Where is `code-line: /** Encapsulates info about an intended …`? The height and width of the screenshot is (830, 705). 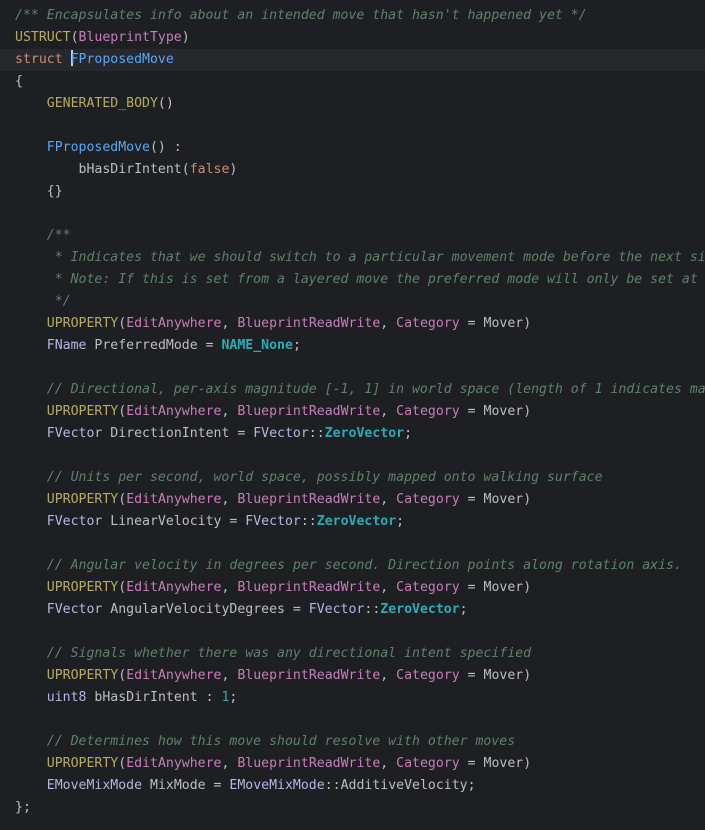 code-line: /** Encapsulates info about an intended … is located at coordinates (301, 16).